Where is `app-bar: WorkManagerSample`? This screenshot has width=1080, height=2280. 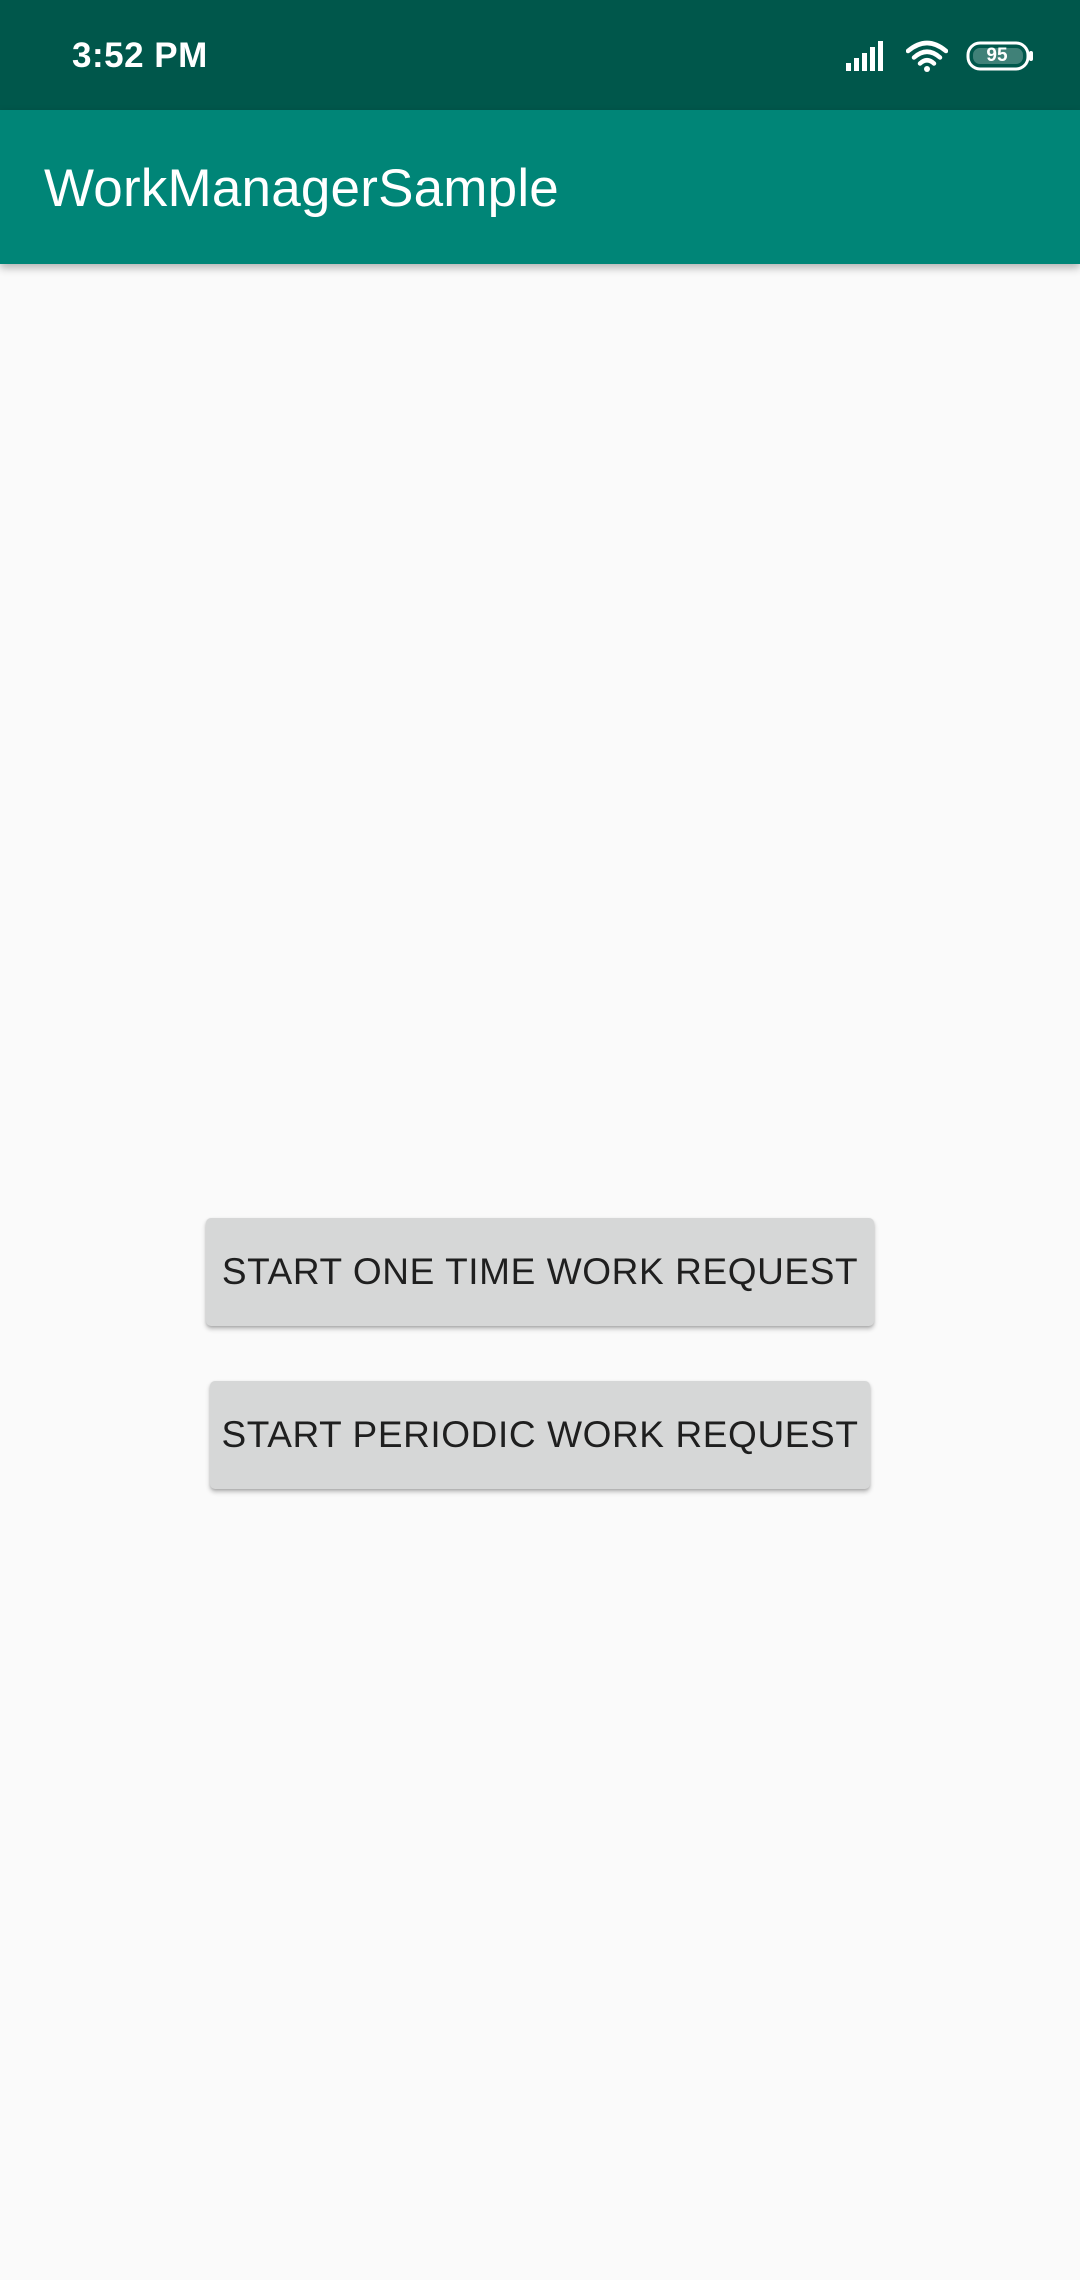
app-bar: WorkManagerSample is located at coordinates (540, 187).